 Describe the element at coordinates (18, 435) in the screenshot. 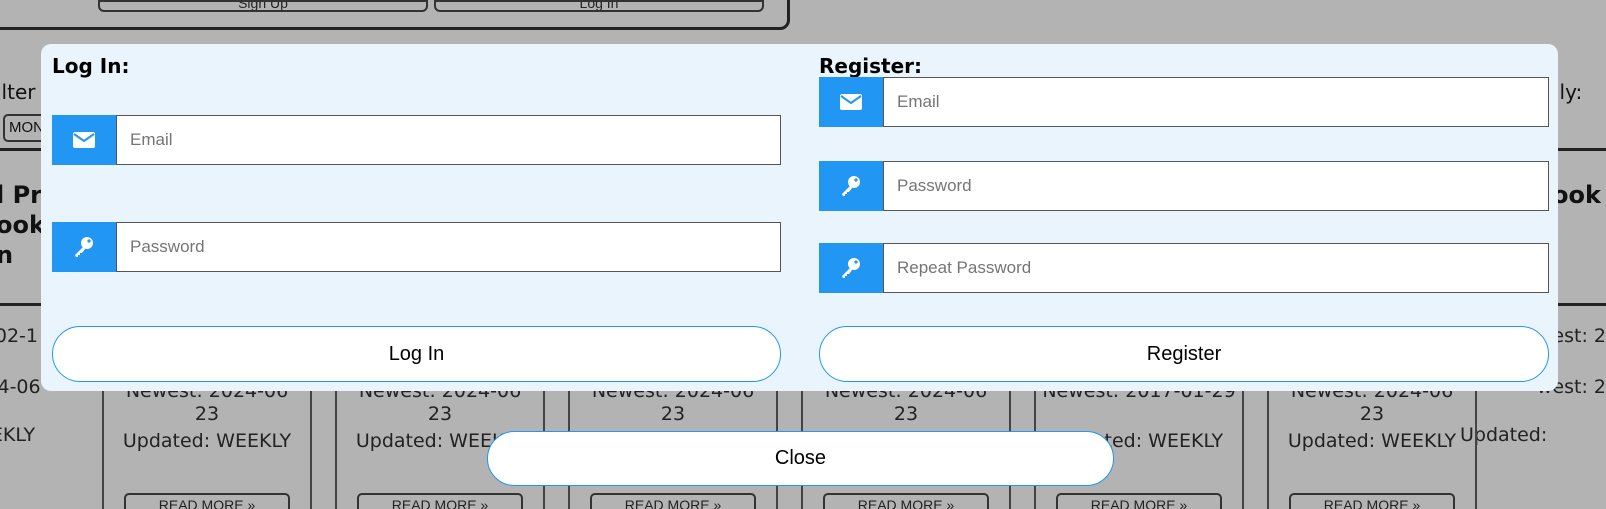

I see `card-updated: EEKLY` at that location.